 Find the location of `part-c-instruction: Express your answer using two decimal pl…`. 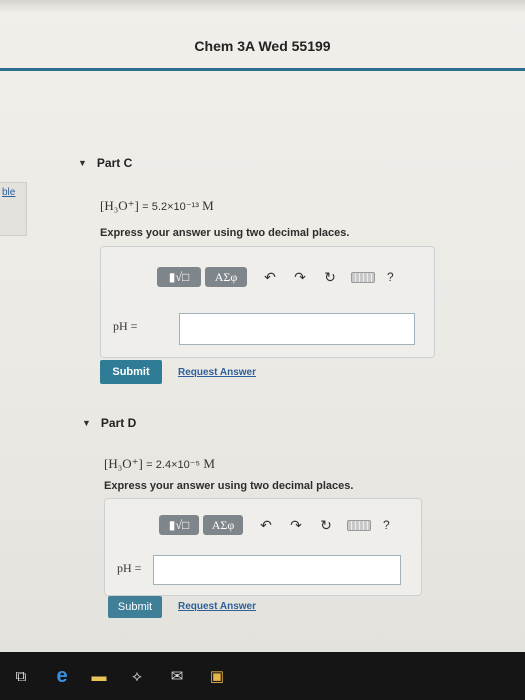

part-c-instruction: Express your answer using two decimal pl… is located at coordinates (225, 233).